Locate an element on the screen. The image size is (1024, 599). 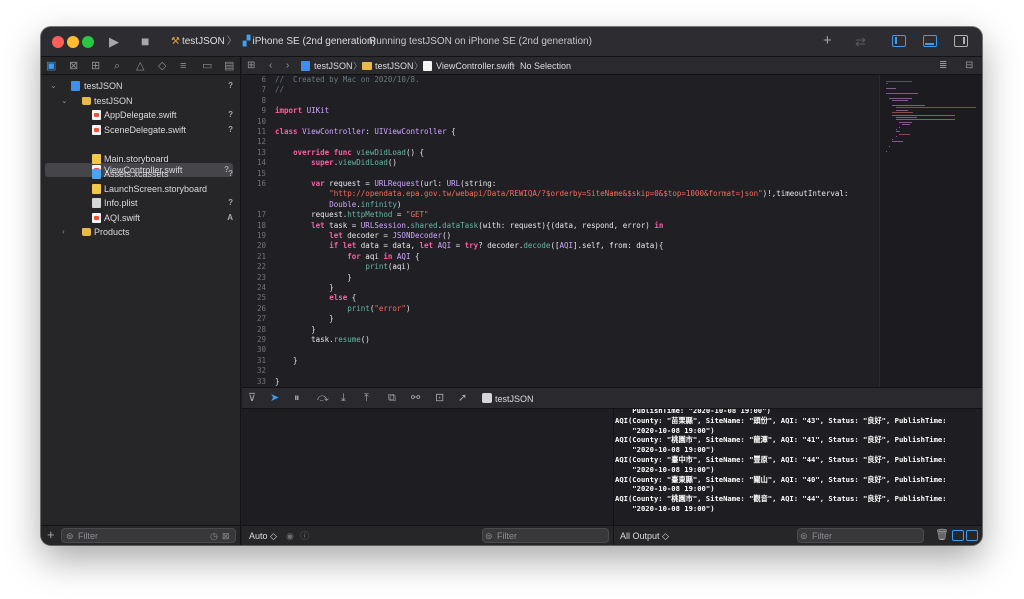
environment-overrides-icon: ⊡ is located at coordinates (439, 398).